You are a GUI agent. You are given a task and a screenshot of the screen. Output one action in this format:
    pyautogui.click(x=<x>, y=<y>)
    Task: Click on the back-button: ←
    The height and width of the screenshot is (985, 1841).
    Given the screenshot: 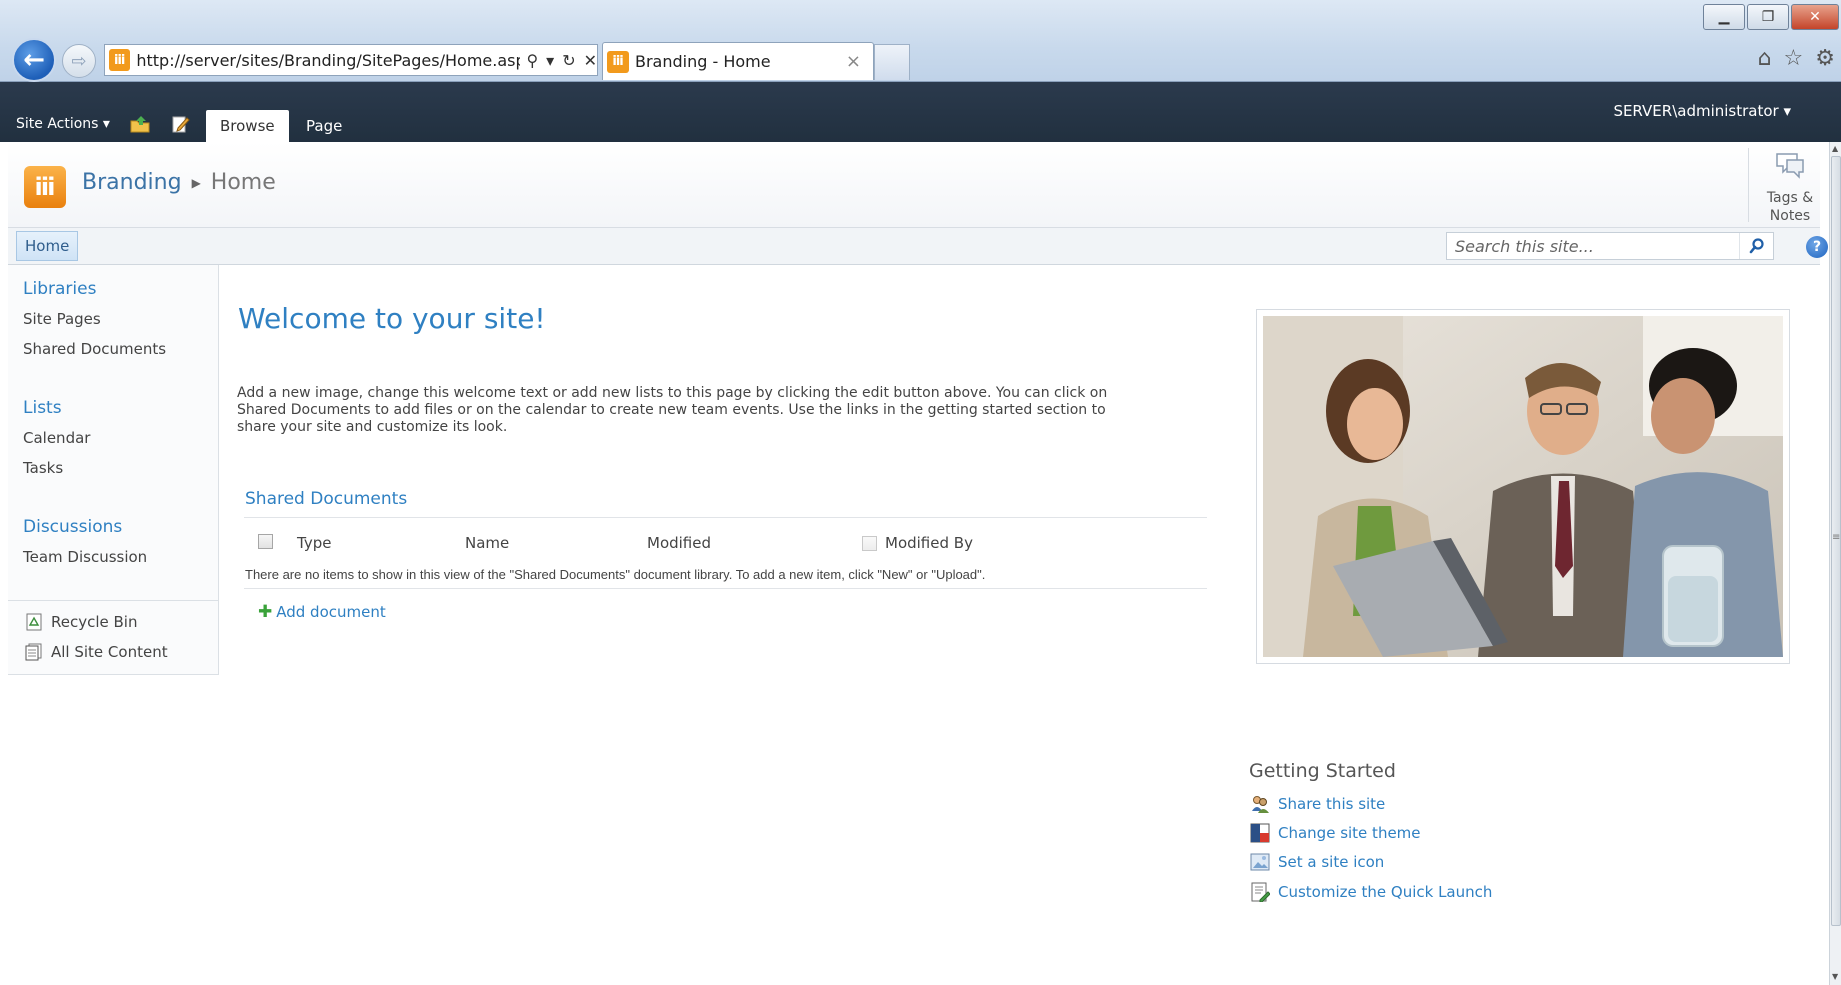 What is the action you would take?
    pyautogui.click(x=34, y=60)
    